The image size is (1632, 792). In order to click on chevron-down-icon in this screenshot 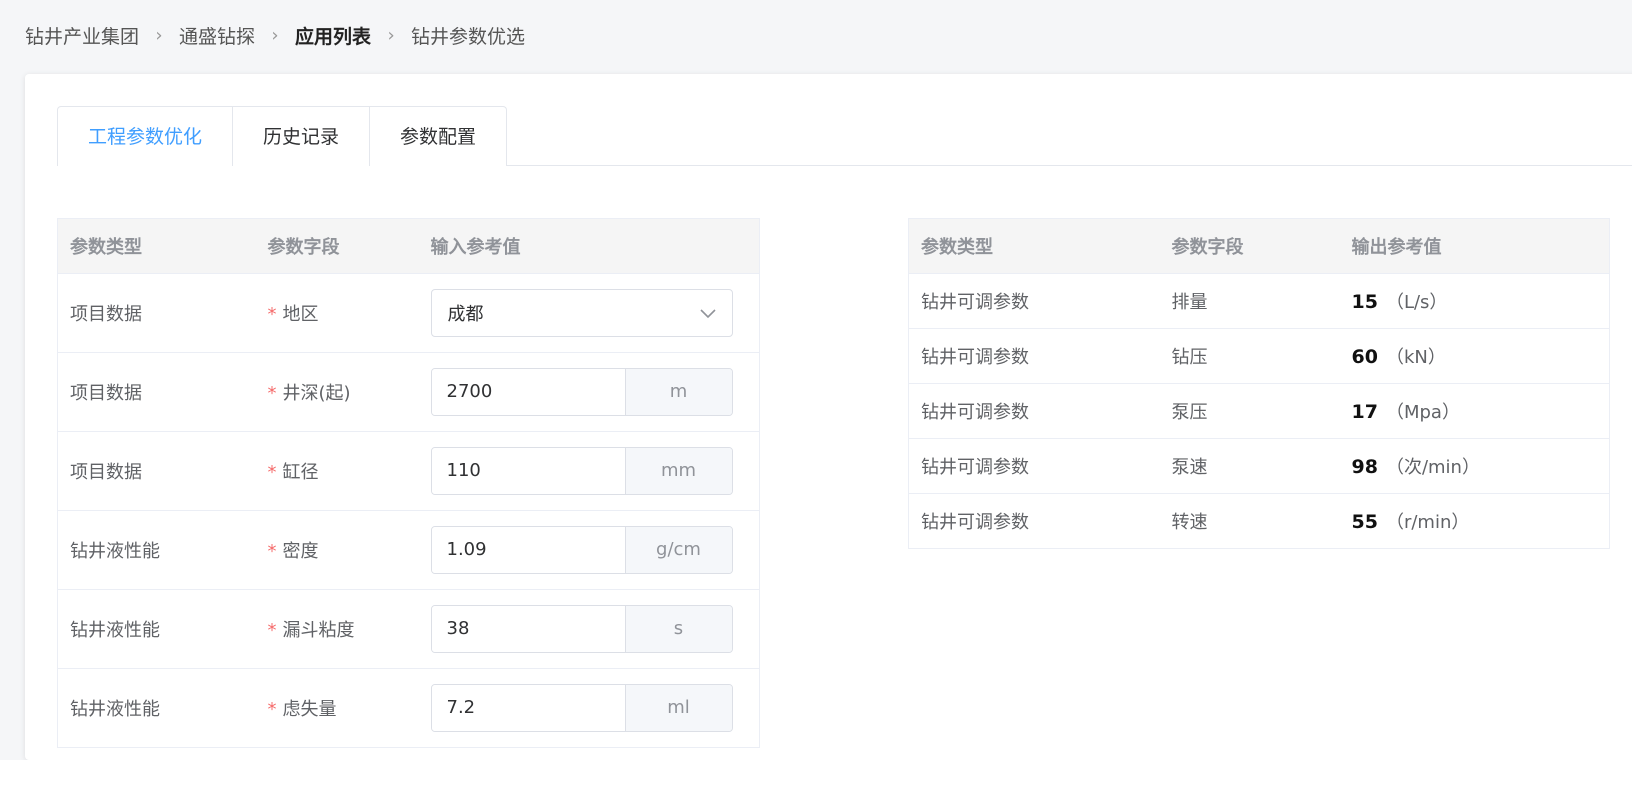, I will do `click(707, 313)`.